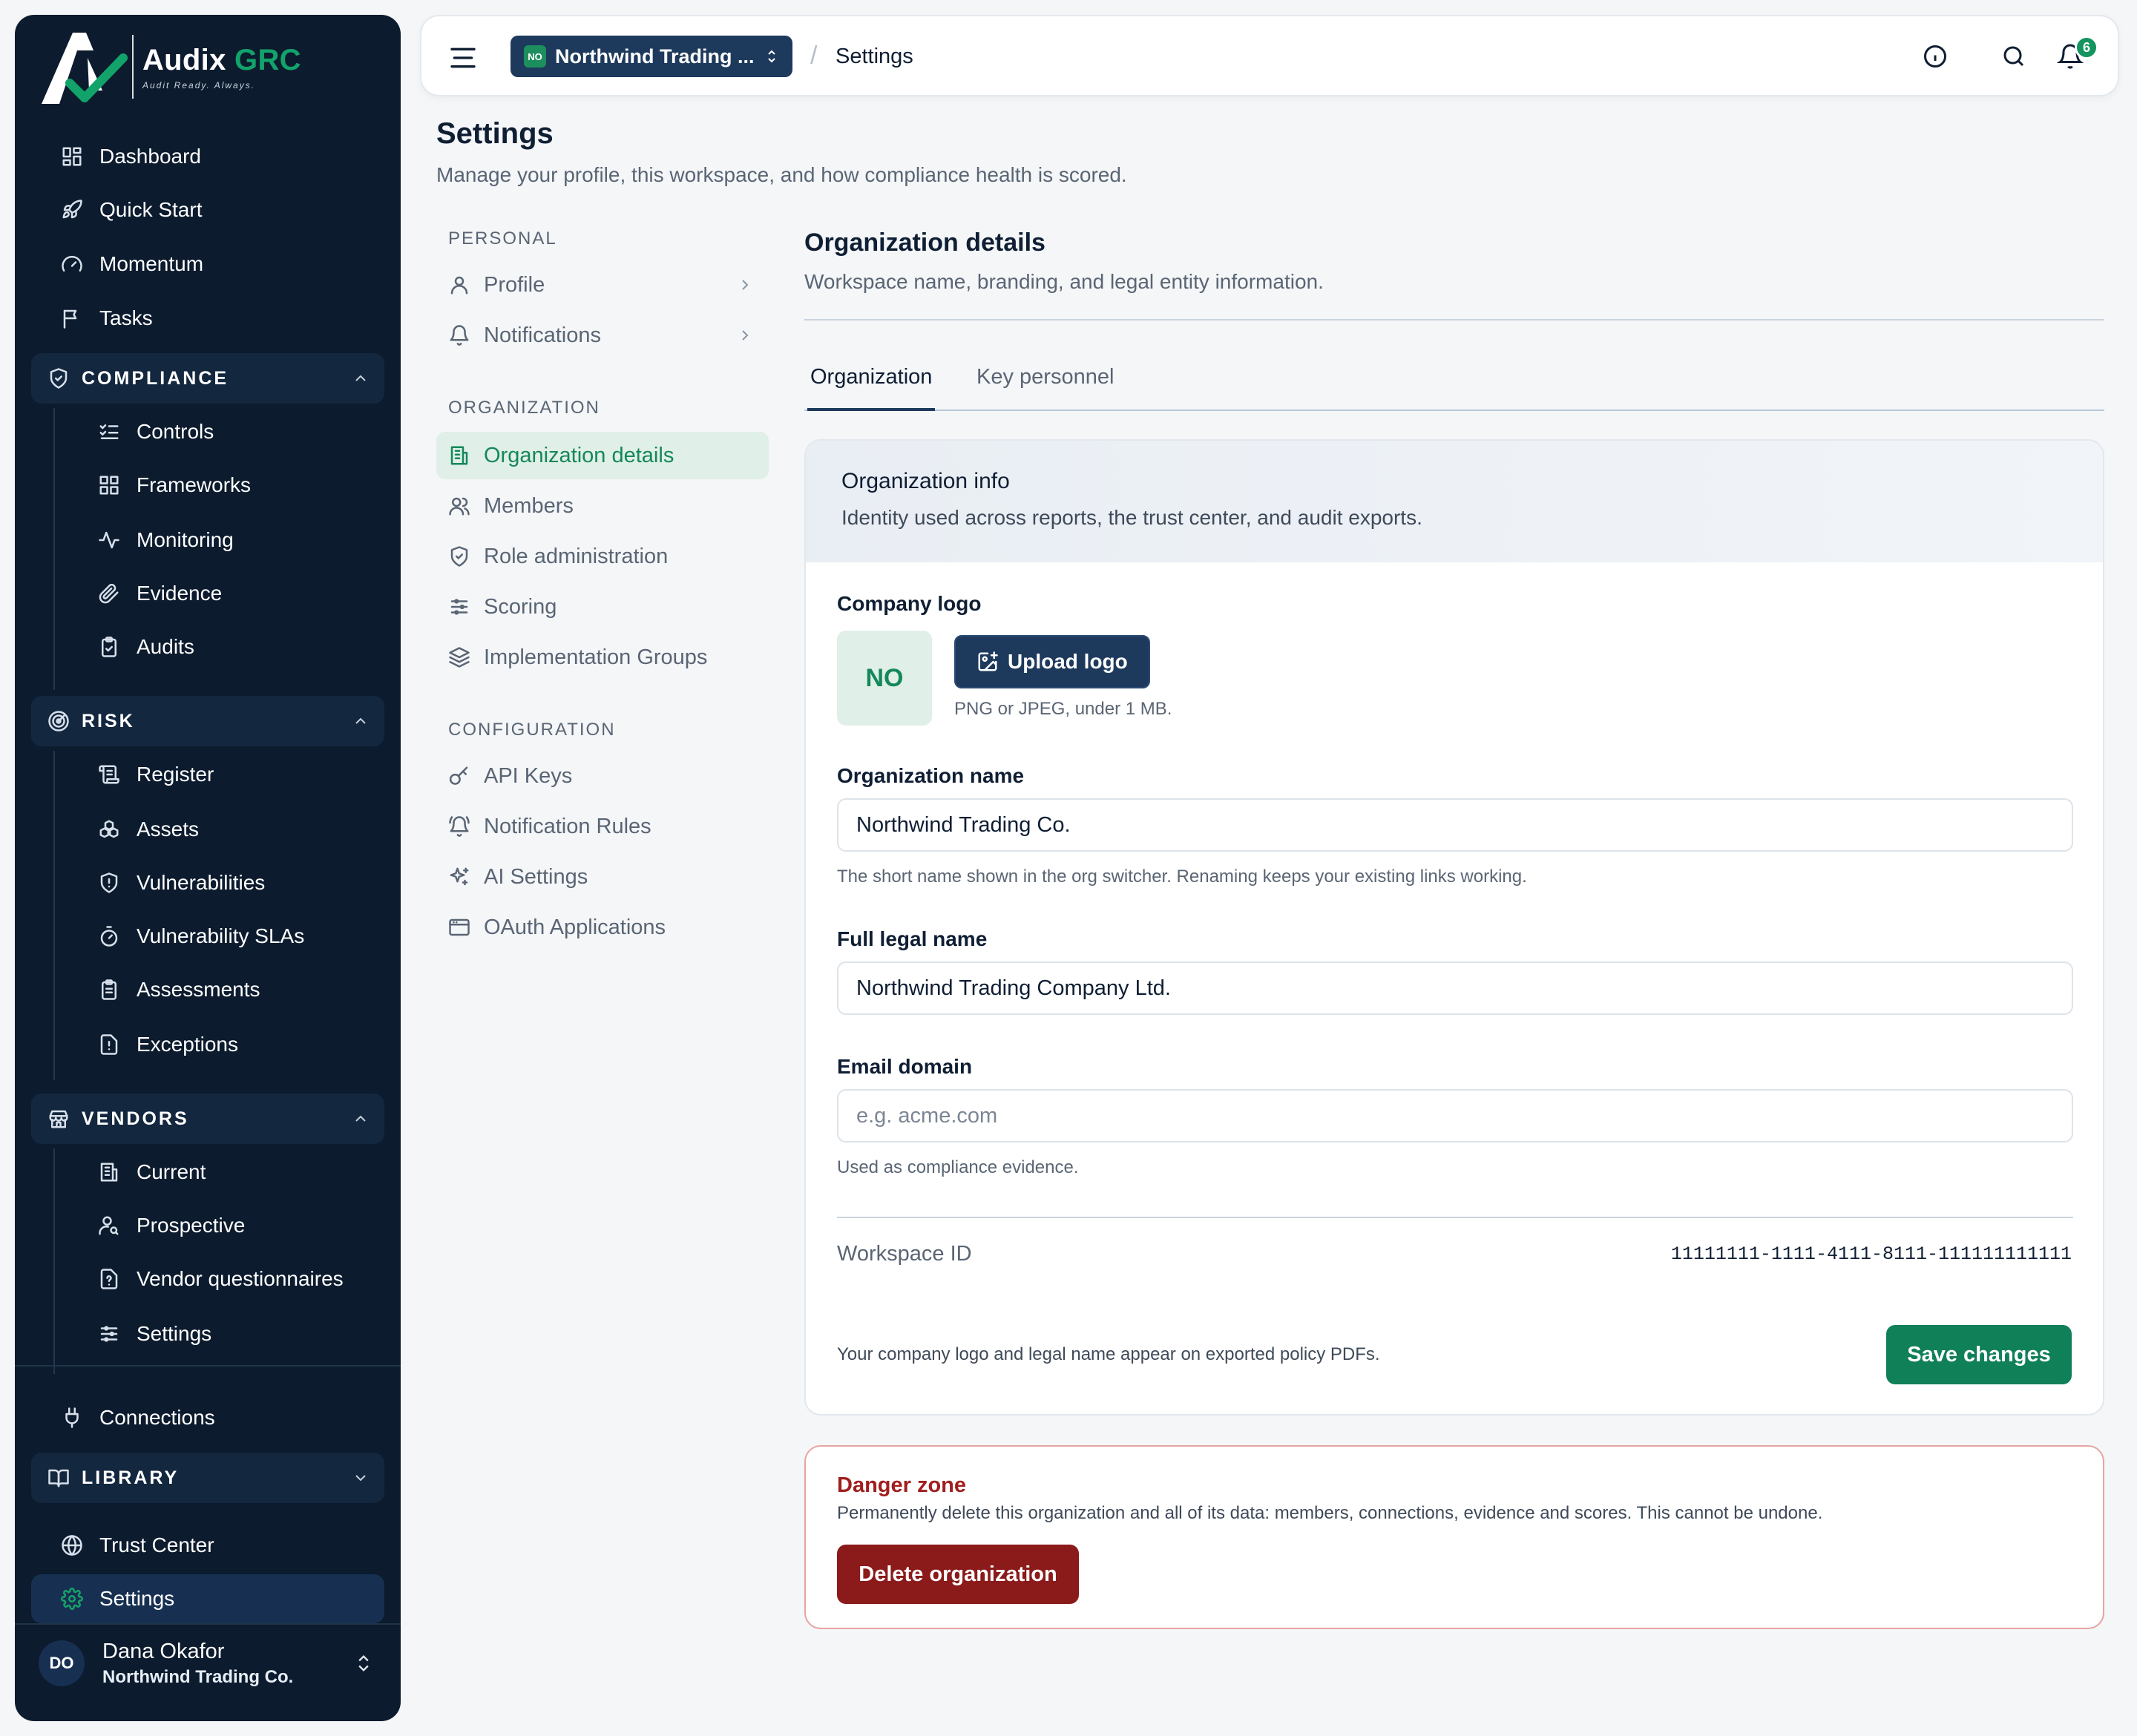 Image resolution: width=2137 pixels, height=1736 pixels. I want to click on bell-ring-icon, so click(459, 826).